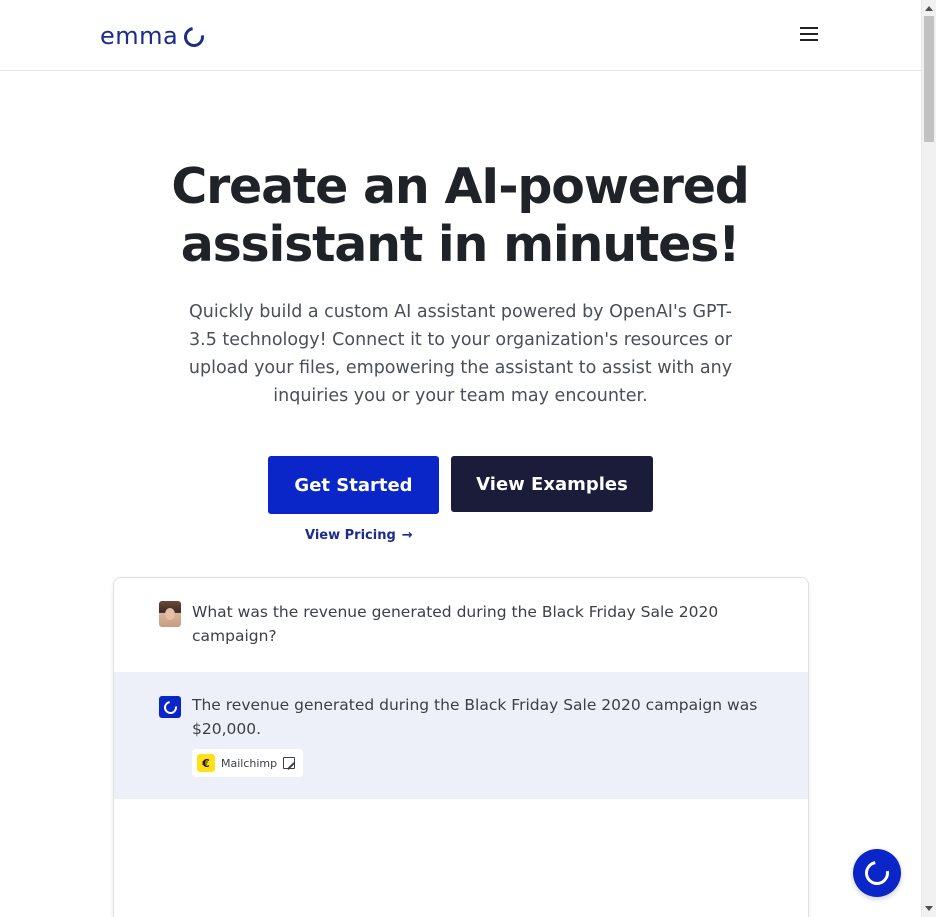  What do you see at coordinates (206, 763) in the screenshot?
I see `mailchimp-icon: €` at bounding box center [206, 763].